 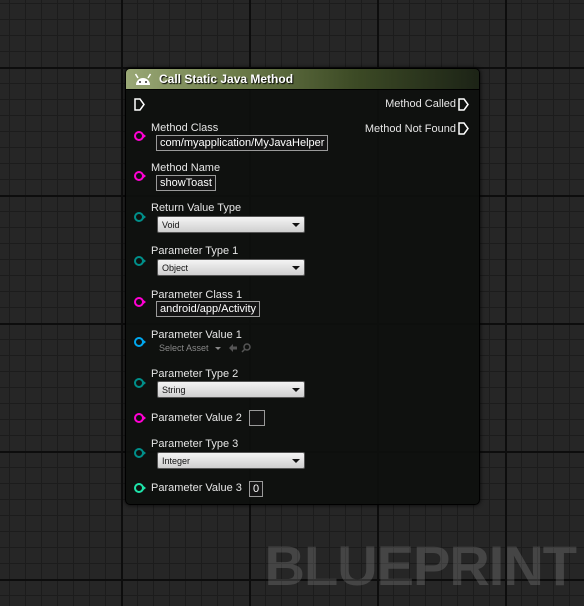 What do you see at coordinates (195, 444) in the screenshot?
I see `parameter-type-3-label: Parameter Type 3` at bounding box center [195, 444].